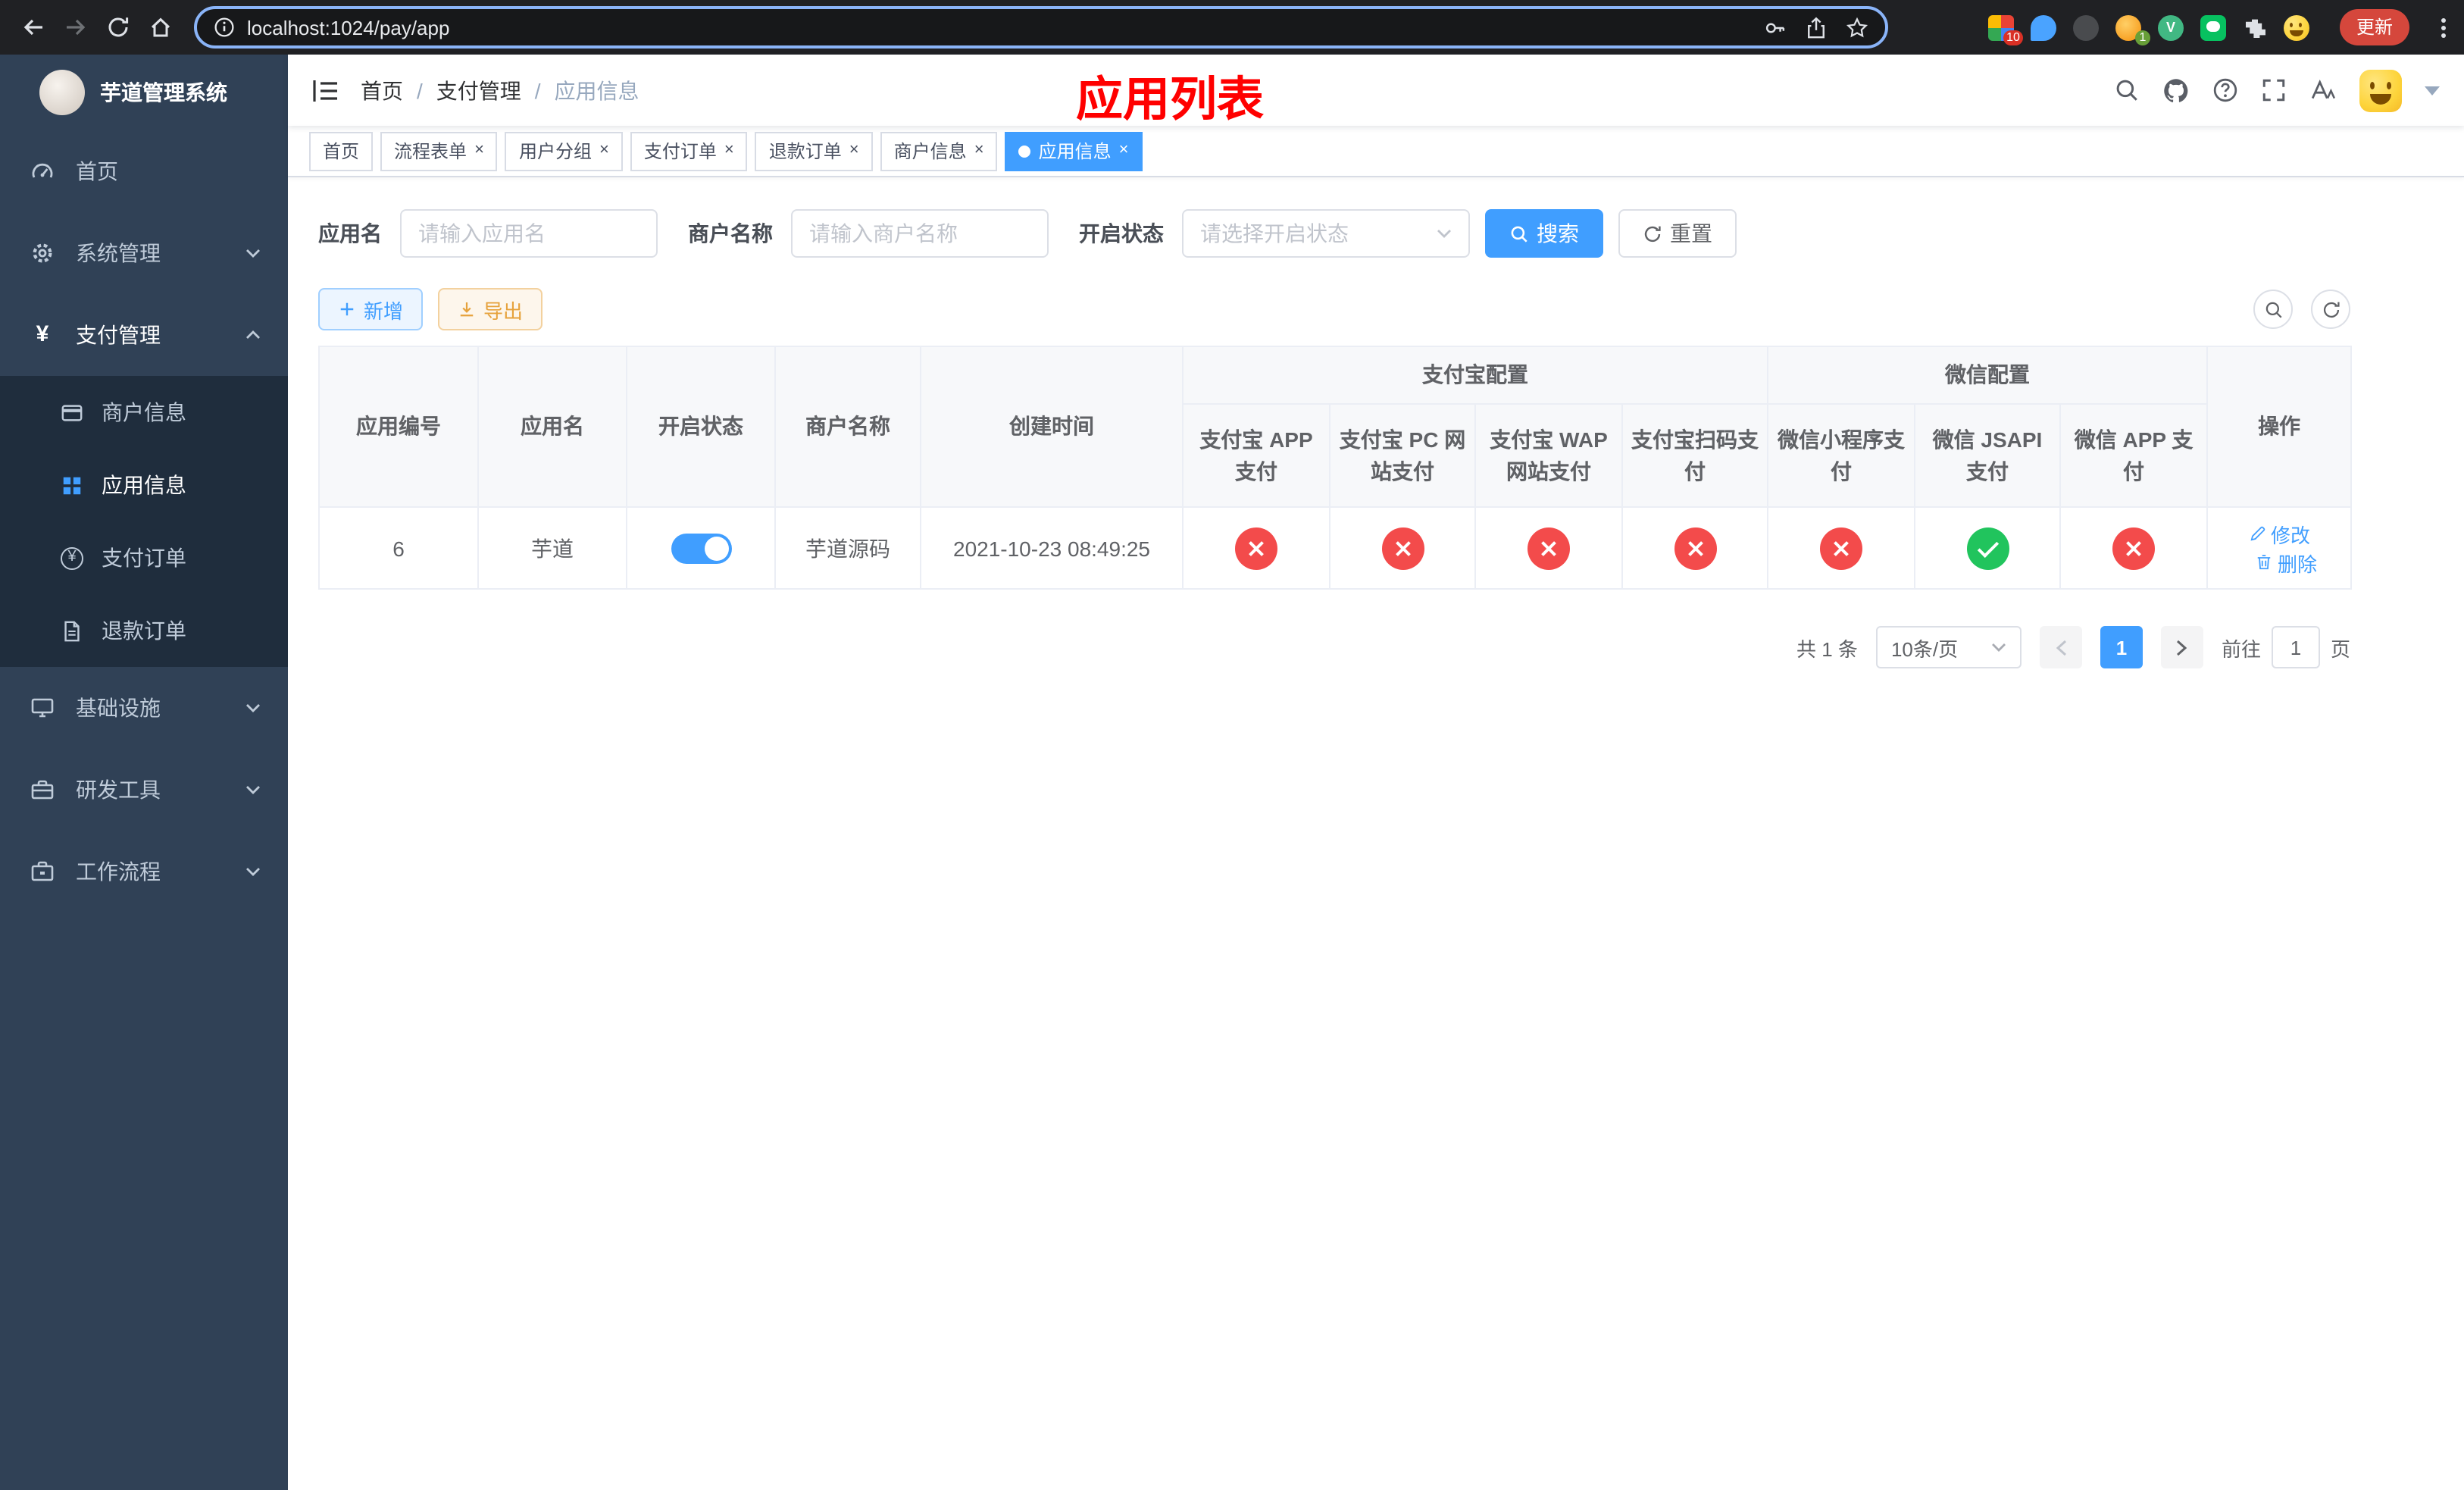 This screenshot has width=2464, height=1490. I want to click on help-icon, so click(2225, 90).